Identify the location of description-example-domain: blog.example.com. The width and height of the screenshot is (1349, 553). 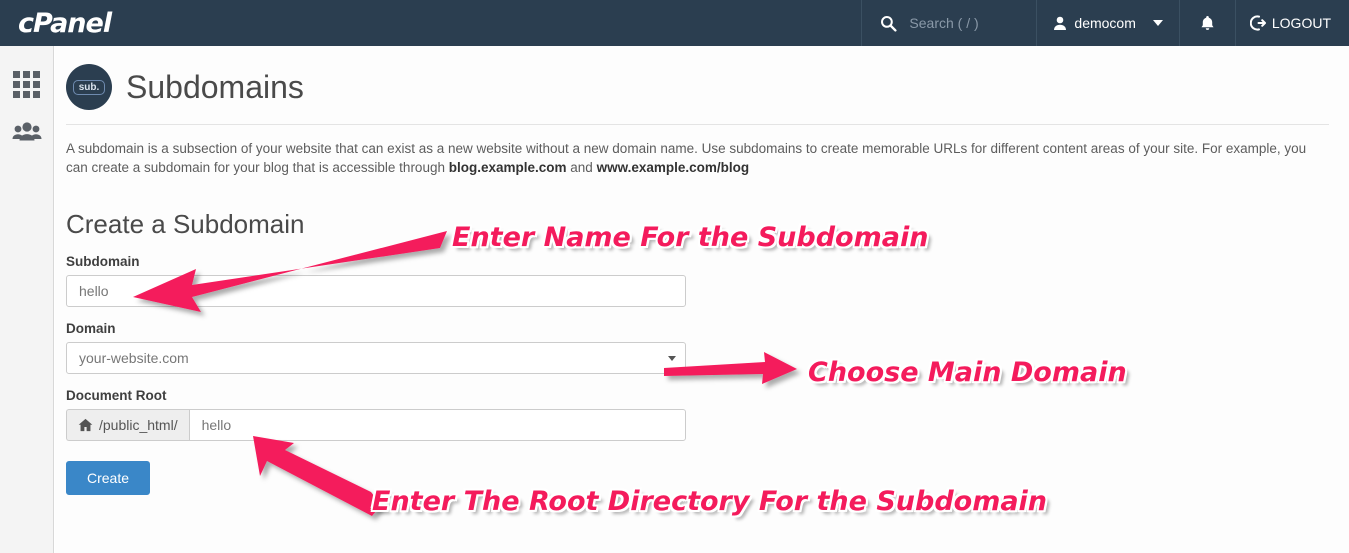
(507, 167).